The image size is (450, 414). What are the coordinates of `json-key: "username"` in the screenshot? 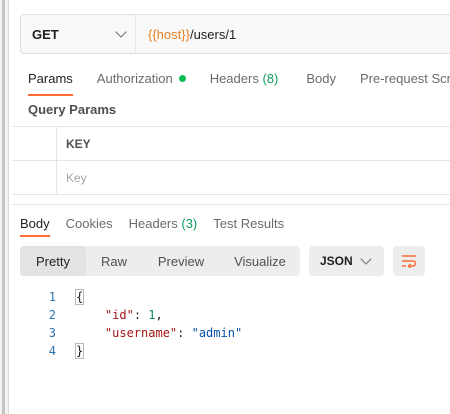 It's located at (141, 333).